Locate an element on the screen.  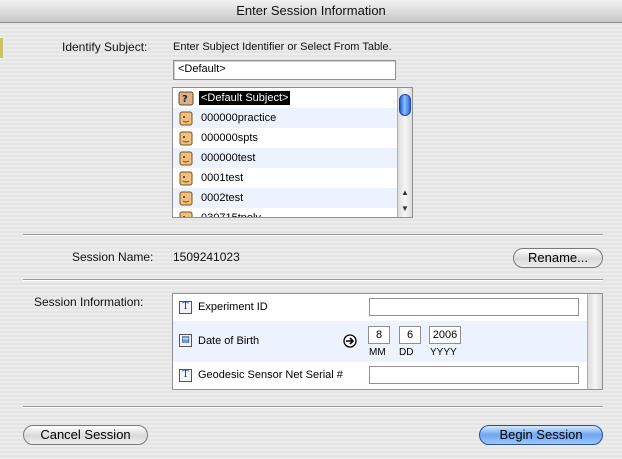
date-of-birth-row: ▤ Date of Birth 8 6 2006 MM DD YYYY is located at coordinates (380, 341).